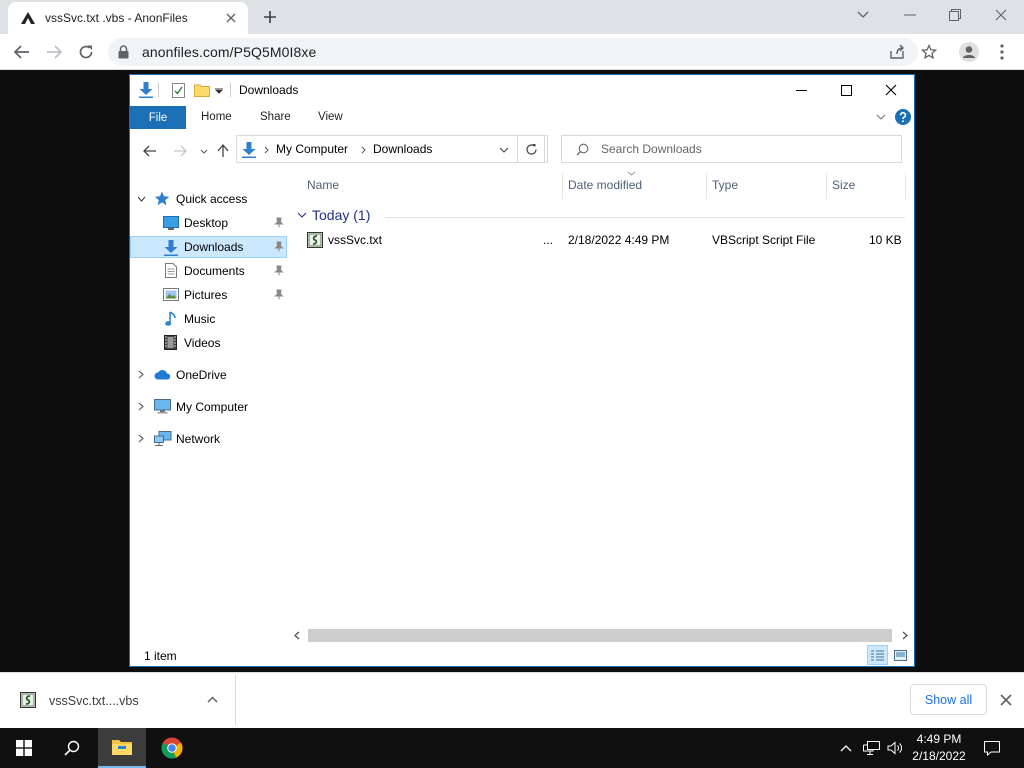 The image size is (1024, 768). Describe the element at coordinates (645, 217) in the screenshot. I see `group-divider-line` at that location.